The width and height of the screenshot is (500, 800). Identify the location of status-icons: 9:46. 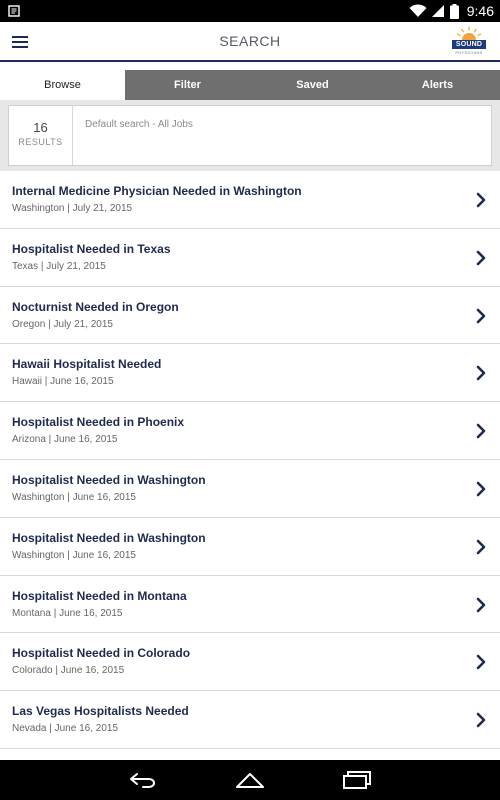
(451, 11).